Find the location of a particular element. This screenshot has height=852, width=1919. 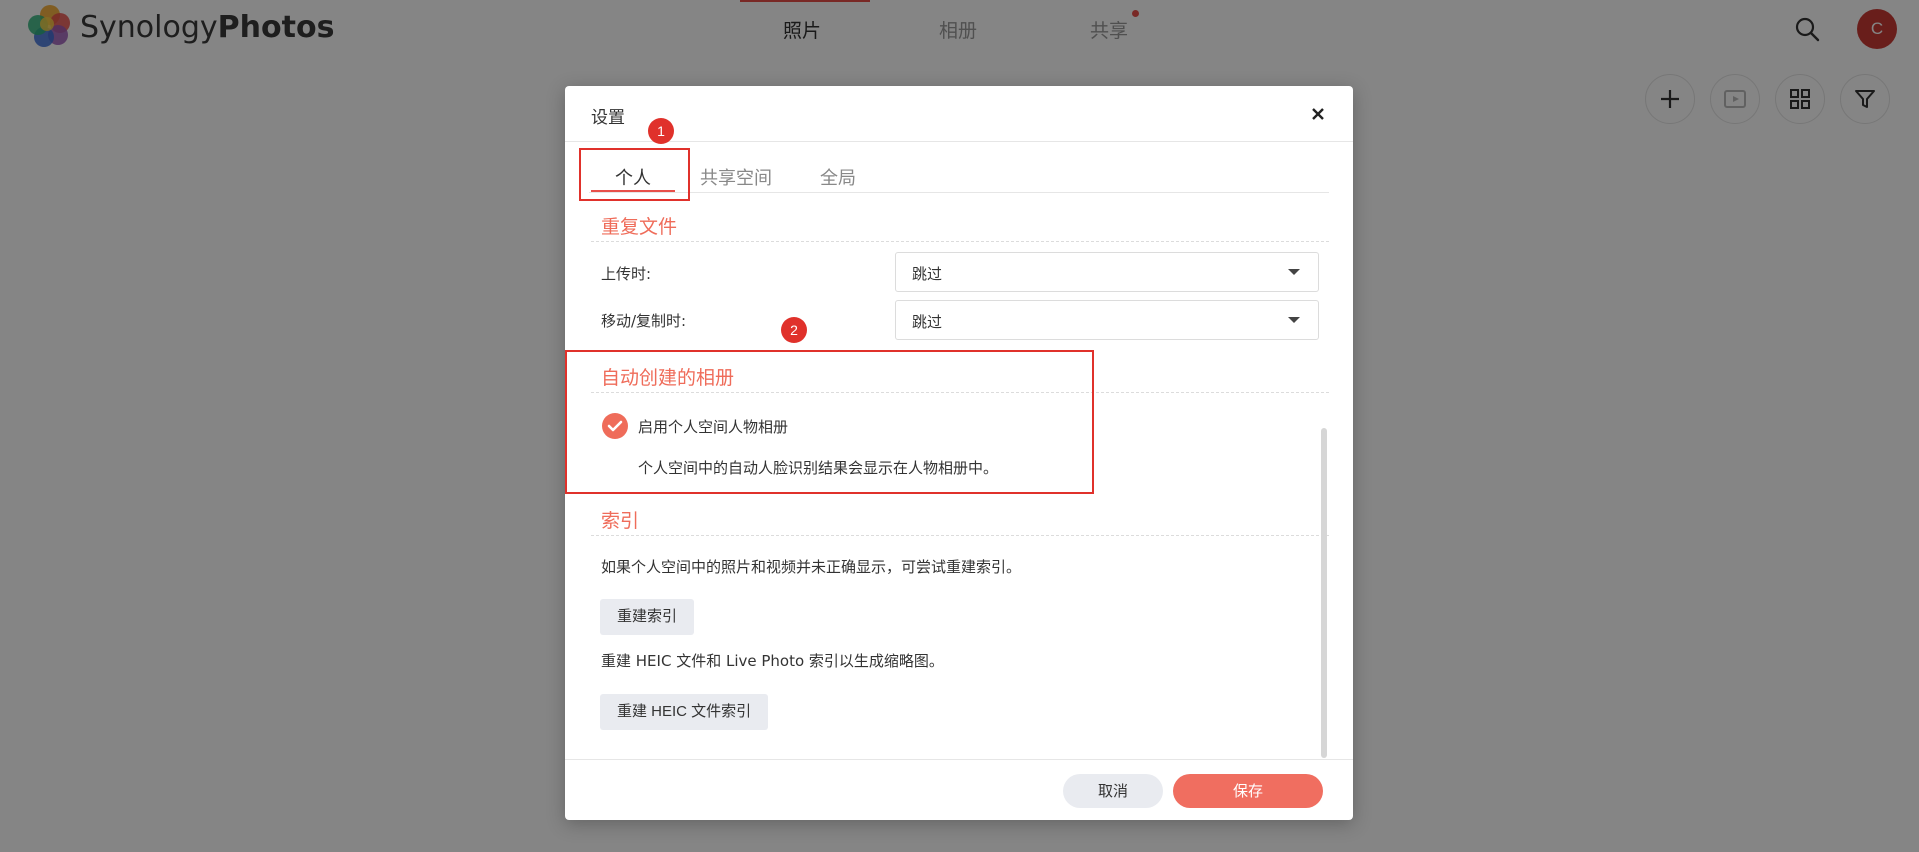

section-title-duplicates: 重复文件 is located at coordinates (639, 227).